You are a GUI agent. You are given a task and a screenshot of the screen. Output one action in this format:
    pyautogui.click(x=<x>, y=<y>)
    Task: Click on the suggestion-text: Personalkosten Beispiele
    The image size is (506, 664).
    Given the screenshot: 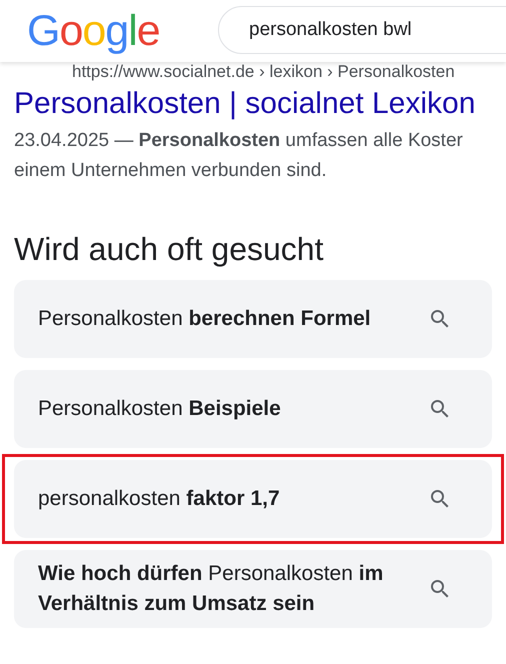 What is the action you would take?
    pyautogui.click(x=160, y=409)
    